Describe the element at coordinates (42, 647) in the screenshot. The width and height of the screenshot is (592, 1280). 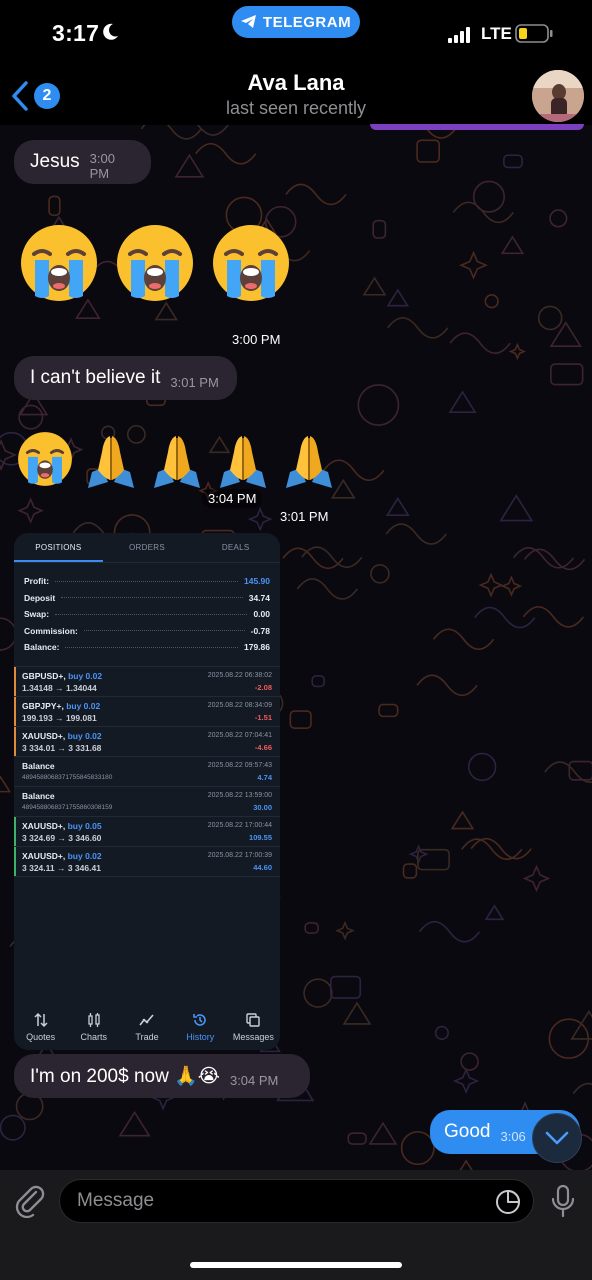
I see `summary-label: Balance:` at that location.